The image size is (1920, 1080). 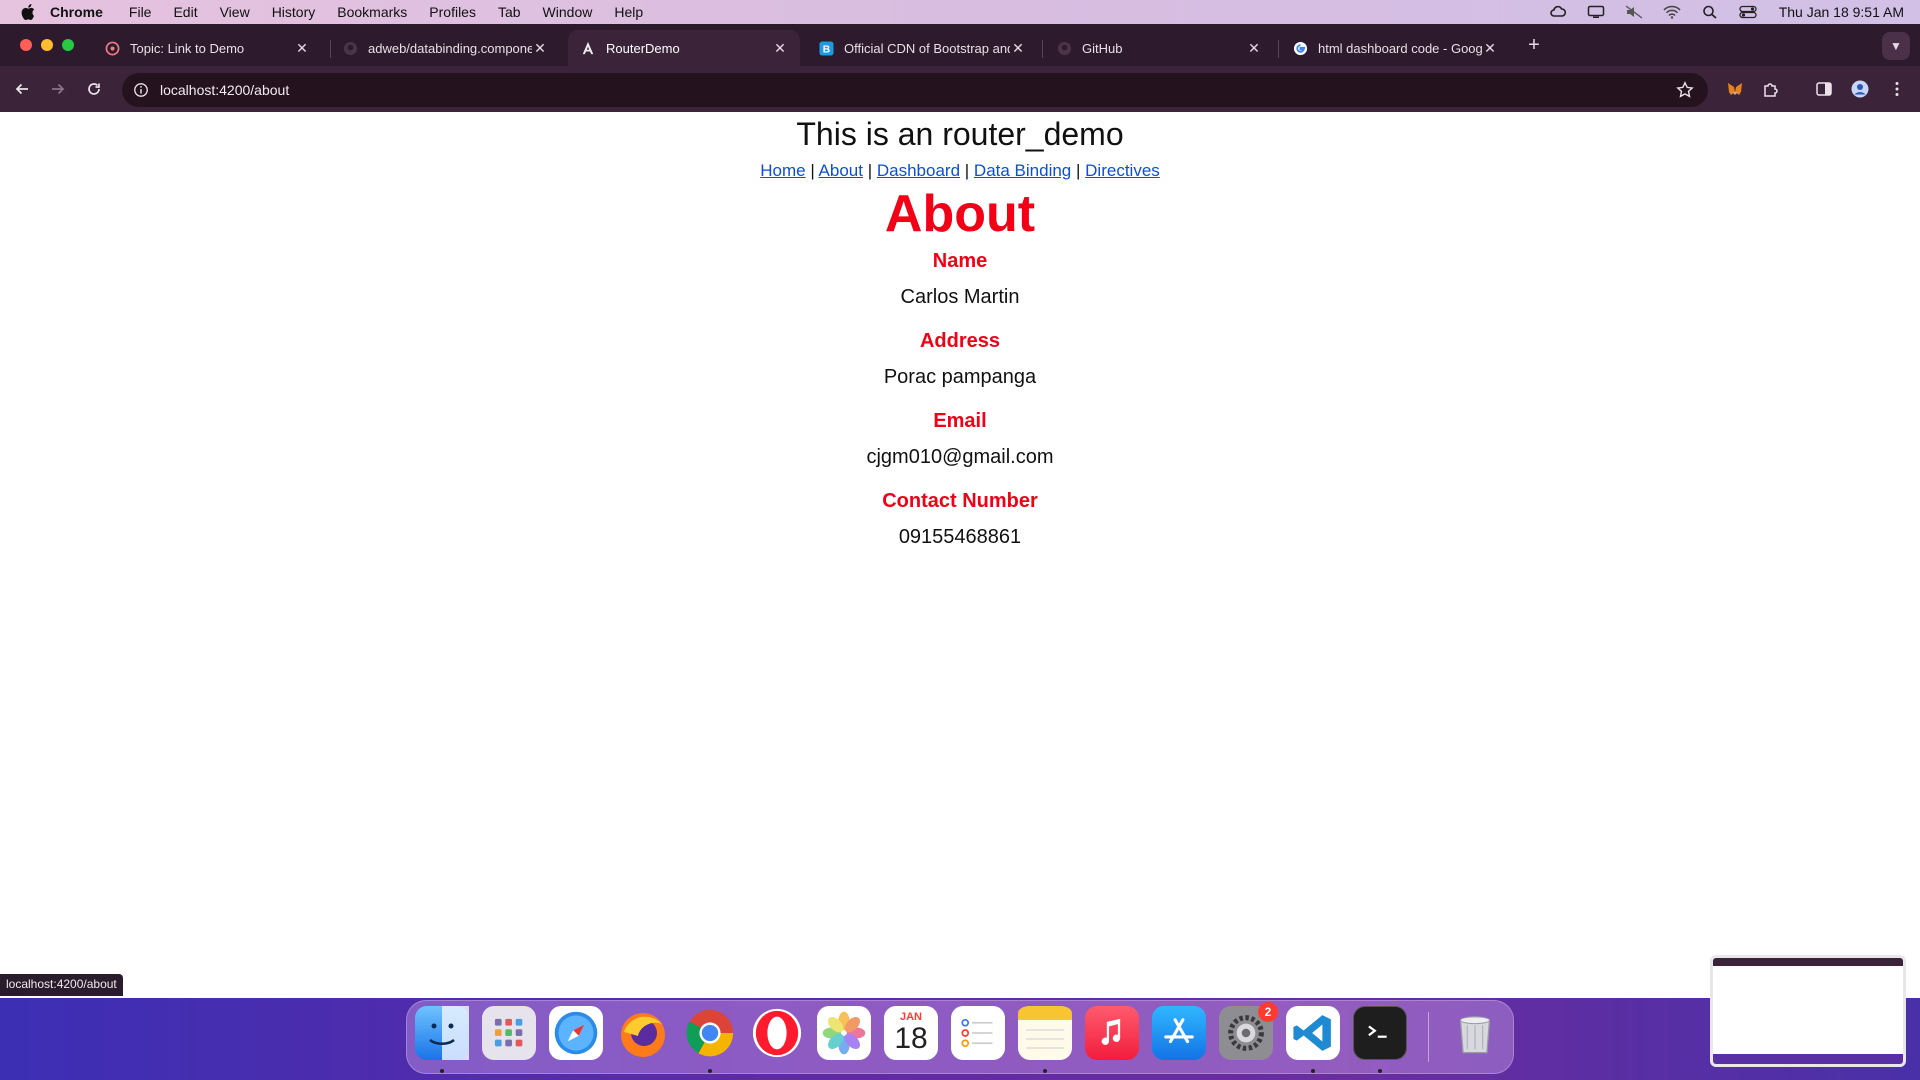 I want to click on email-label: Email, so click(x=960, y=421).